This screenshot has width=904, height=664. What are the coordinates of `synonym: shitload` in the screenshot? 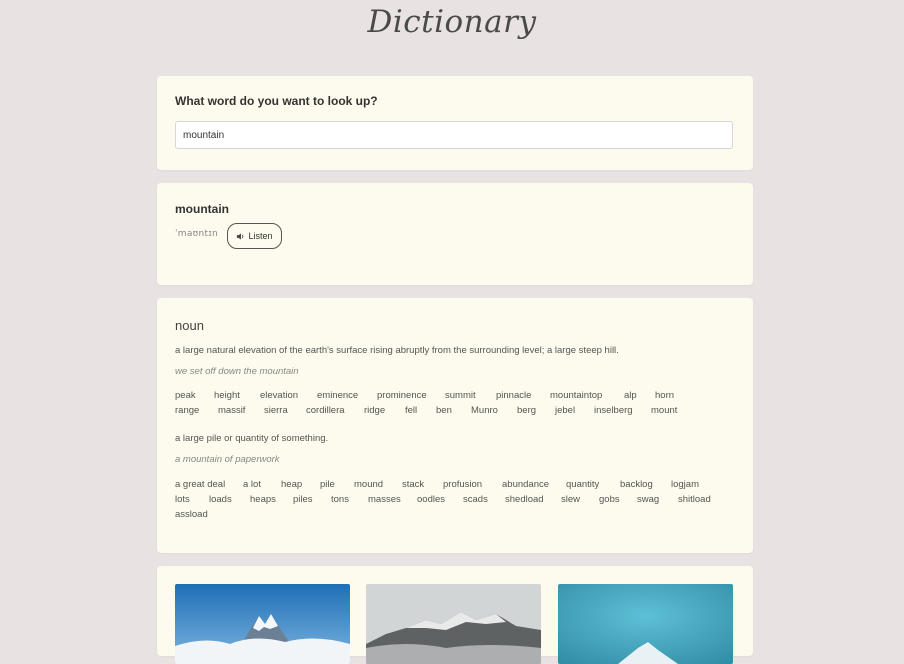 It's located at (694, 499).